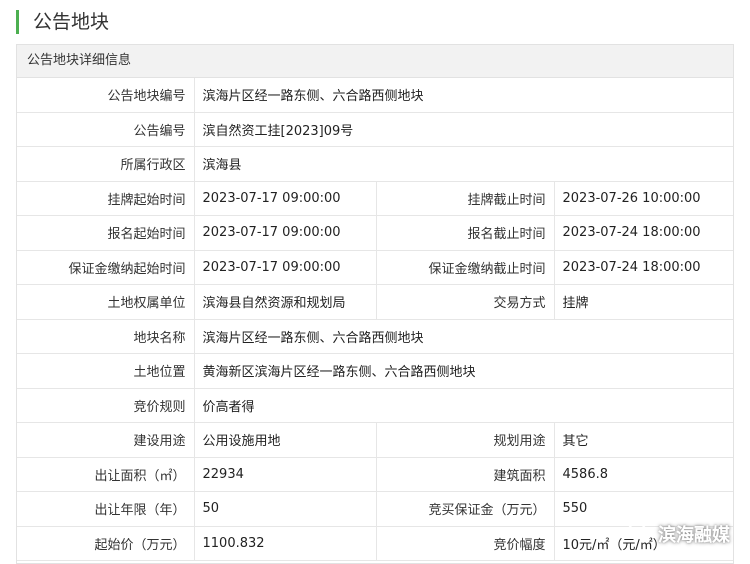 Image resolution: width=750 pixels, height=564 pixels. What do you see at coordinates (640, 534) in the screenshot?
I see `wechat-icon` at bounding box center [640, 534].